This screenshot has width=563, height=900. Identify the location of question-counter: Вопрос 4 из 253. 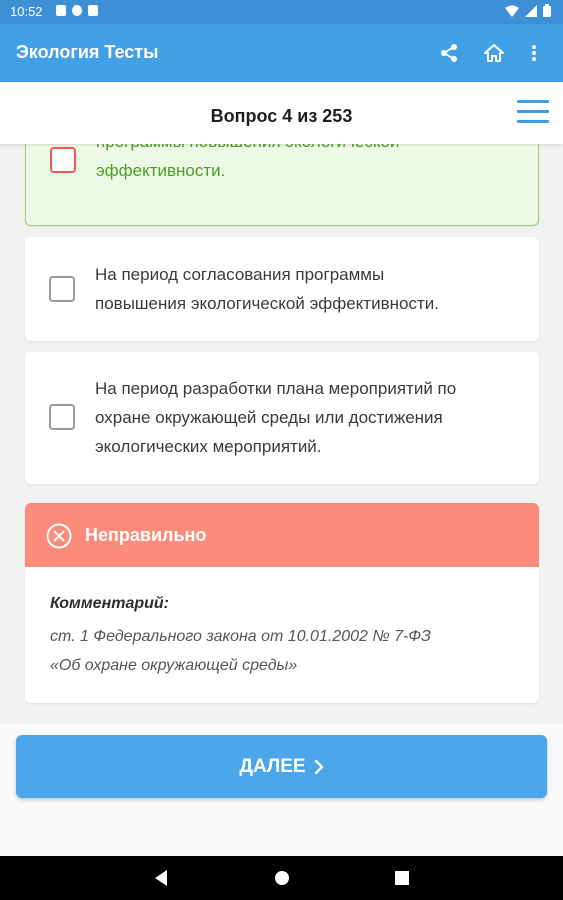
(281, 116).